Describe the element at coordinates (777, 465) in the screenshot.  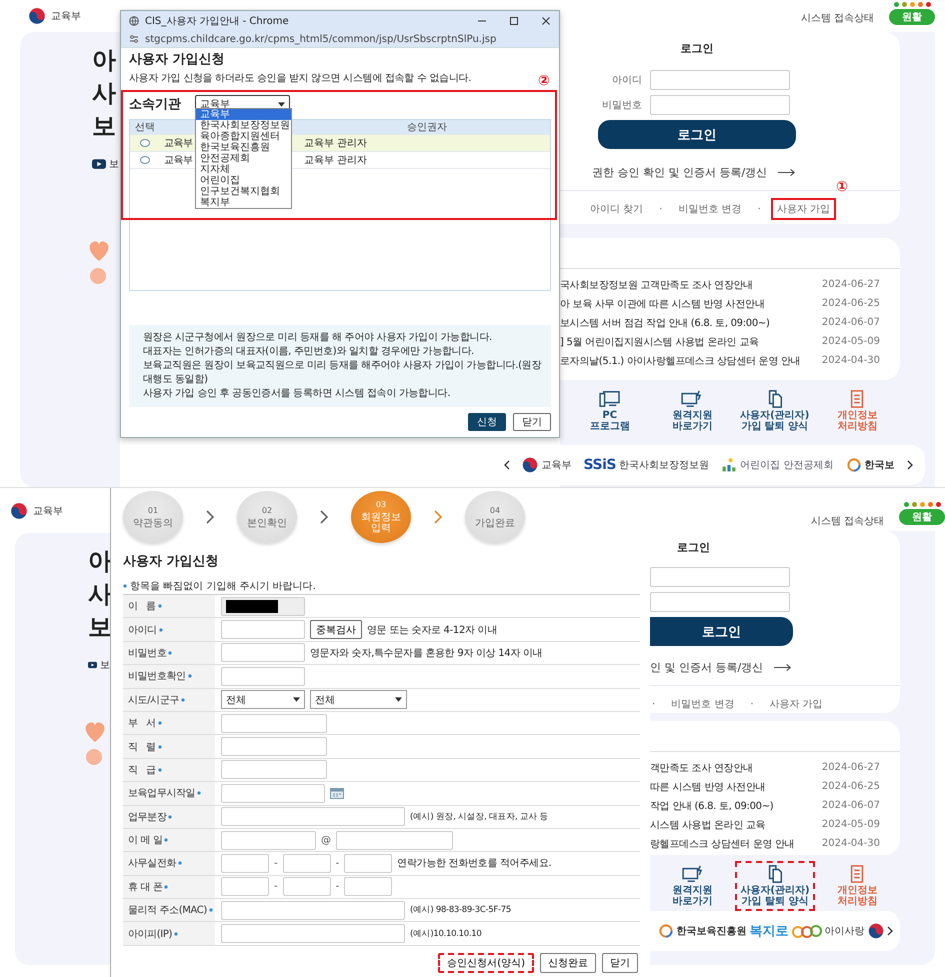
I see `partner-logo: 어린이집 안전공제회` at that location.